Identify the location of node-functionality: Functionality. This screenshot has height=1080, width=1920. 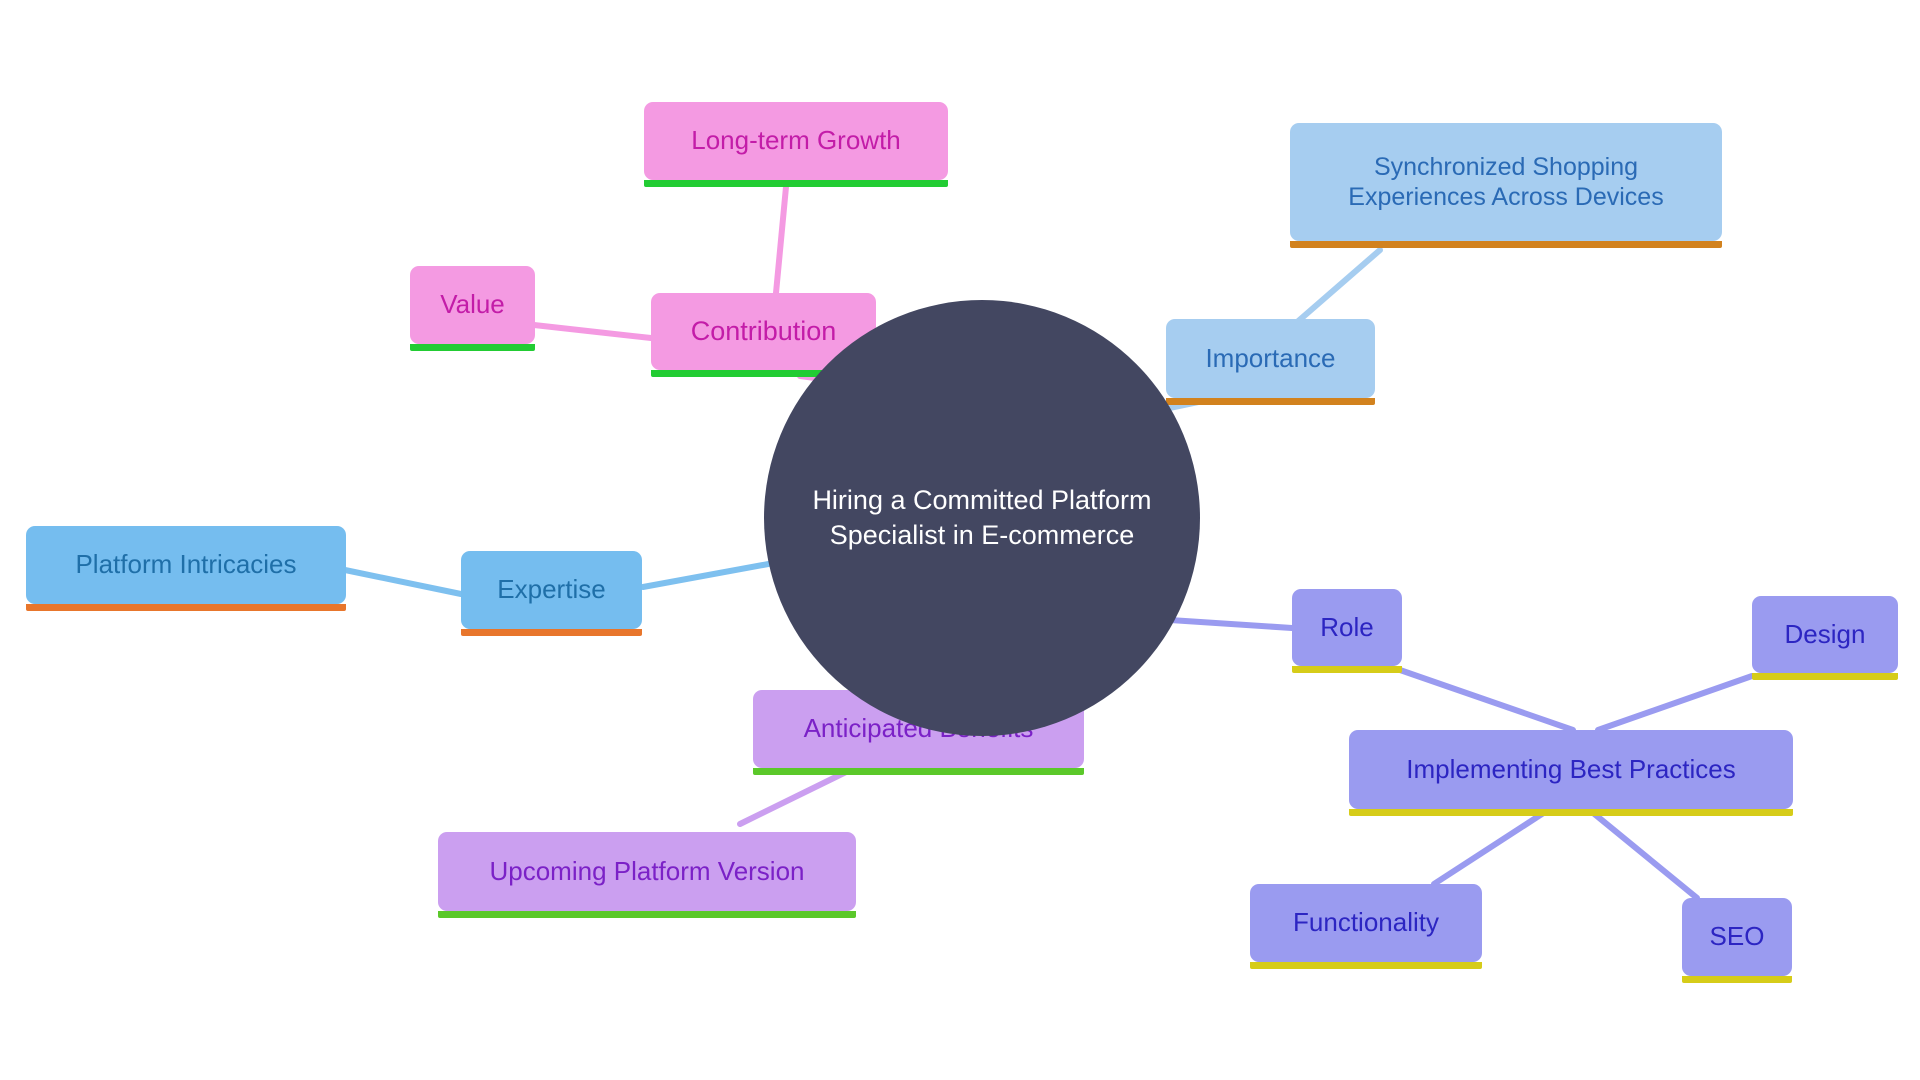
(1366, 926).